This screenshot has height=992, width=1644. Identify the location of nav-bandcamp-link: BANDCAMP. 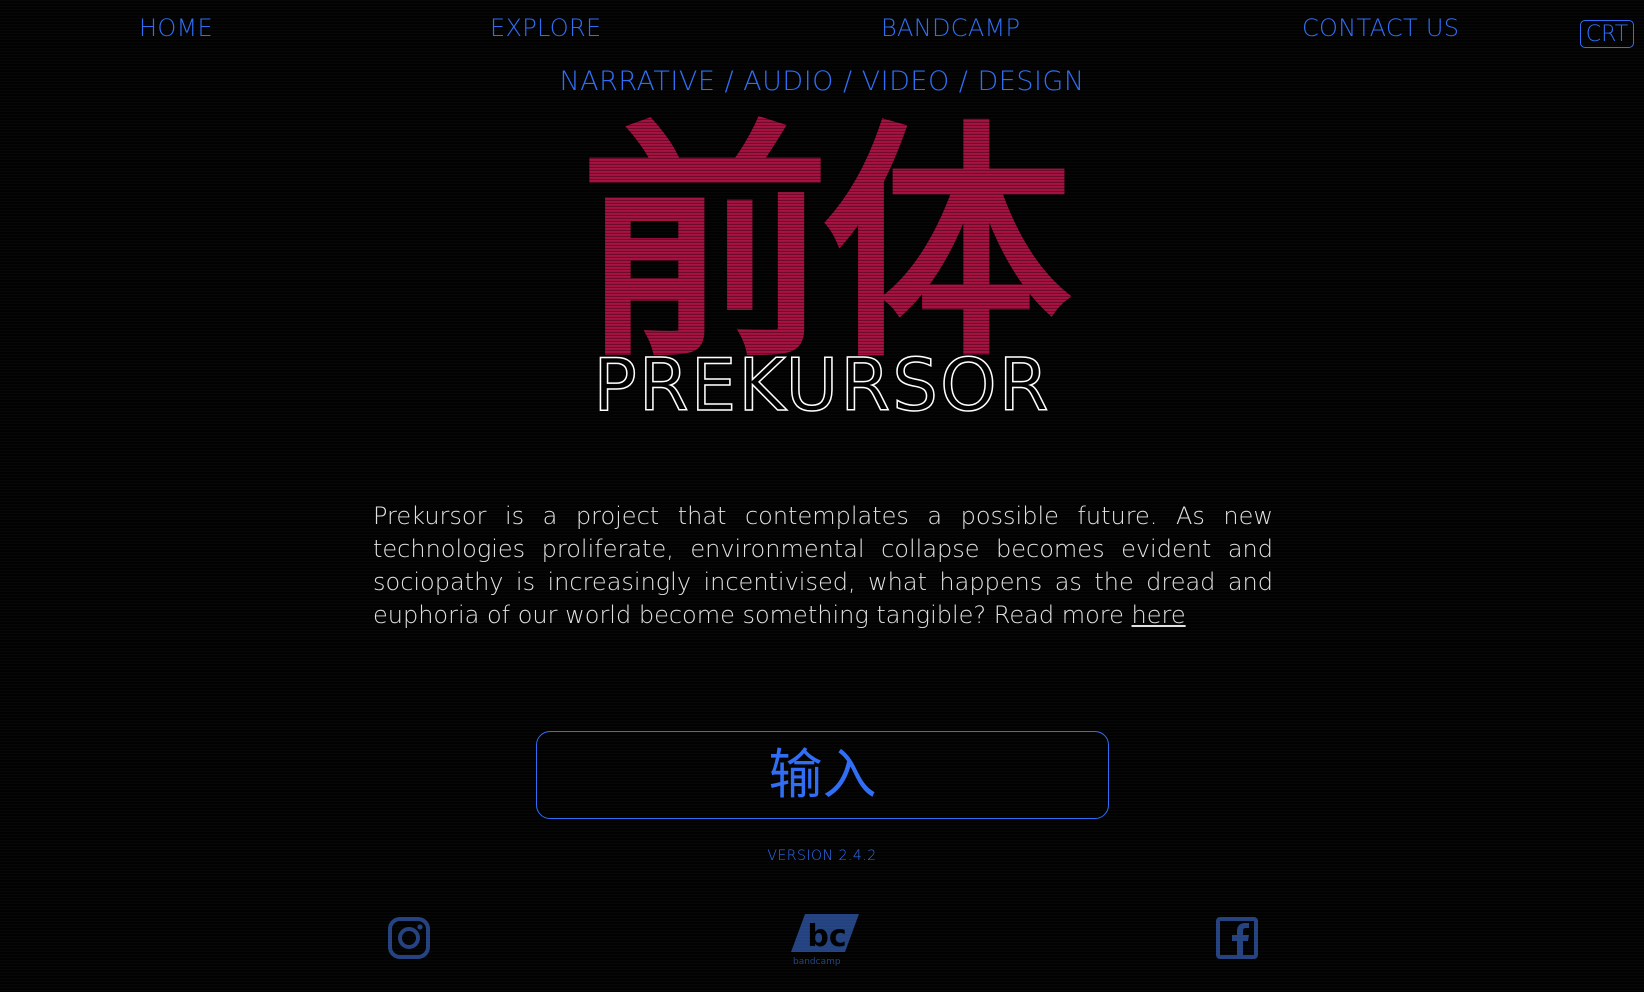
(950, 28).